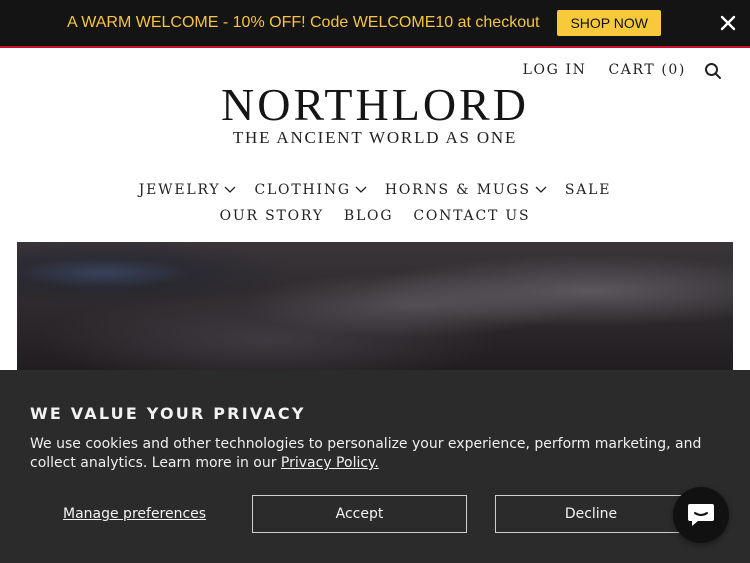 Image resolution: width=750 pixels, height=563 pixels. I want to click on nav-item-our-story: OUR STORY, so click(272, 216).